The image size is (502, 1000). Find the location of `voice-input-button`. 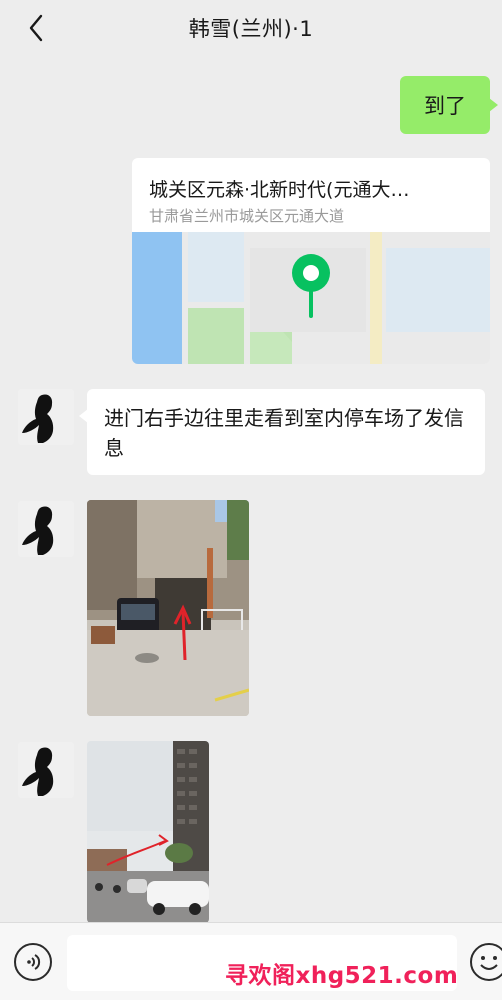

voice-input-button is located at coordinates (33, 962).